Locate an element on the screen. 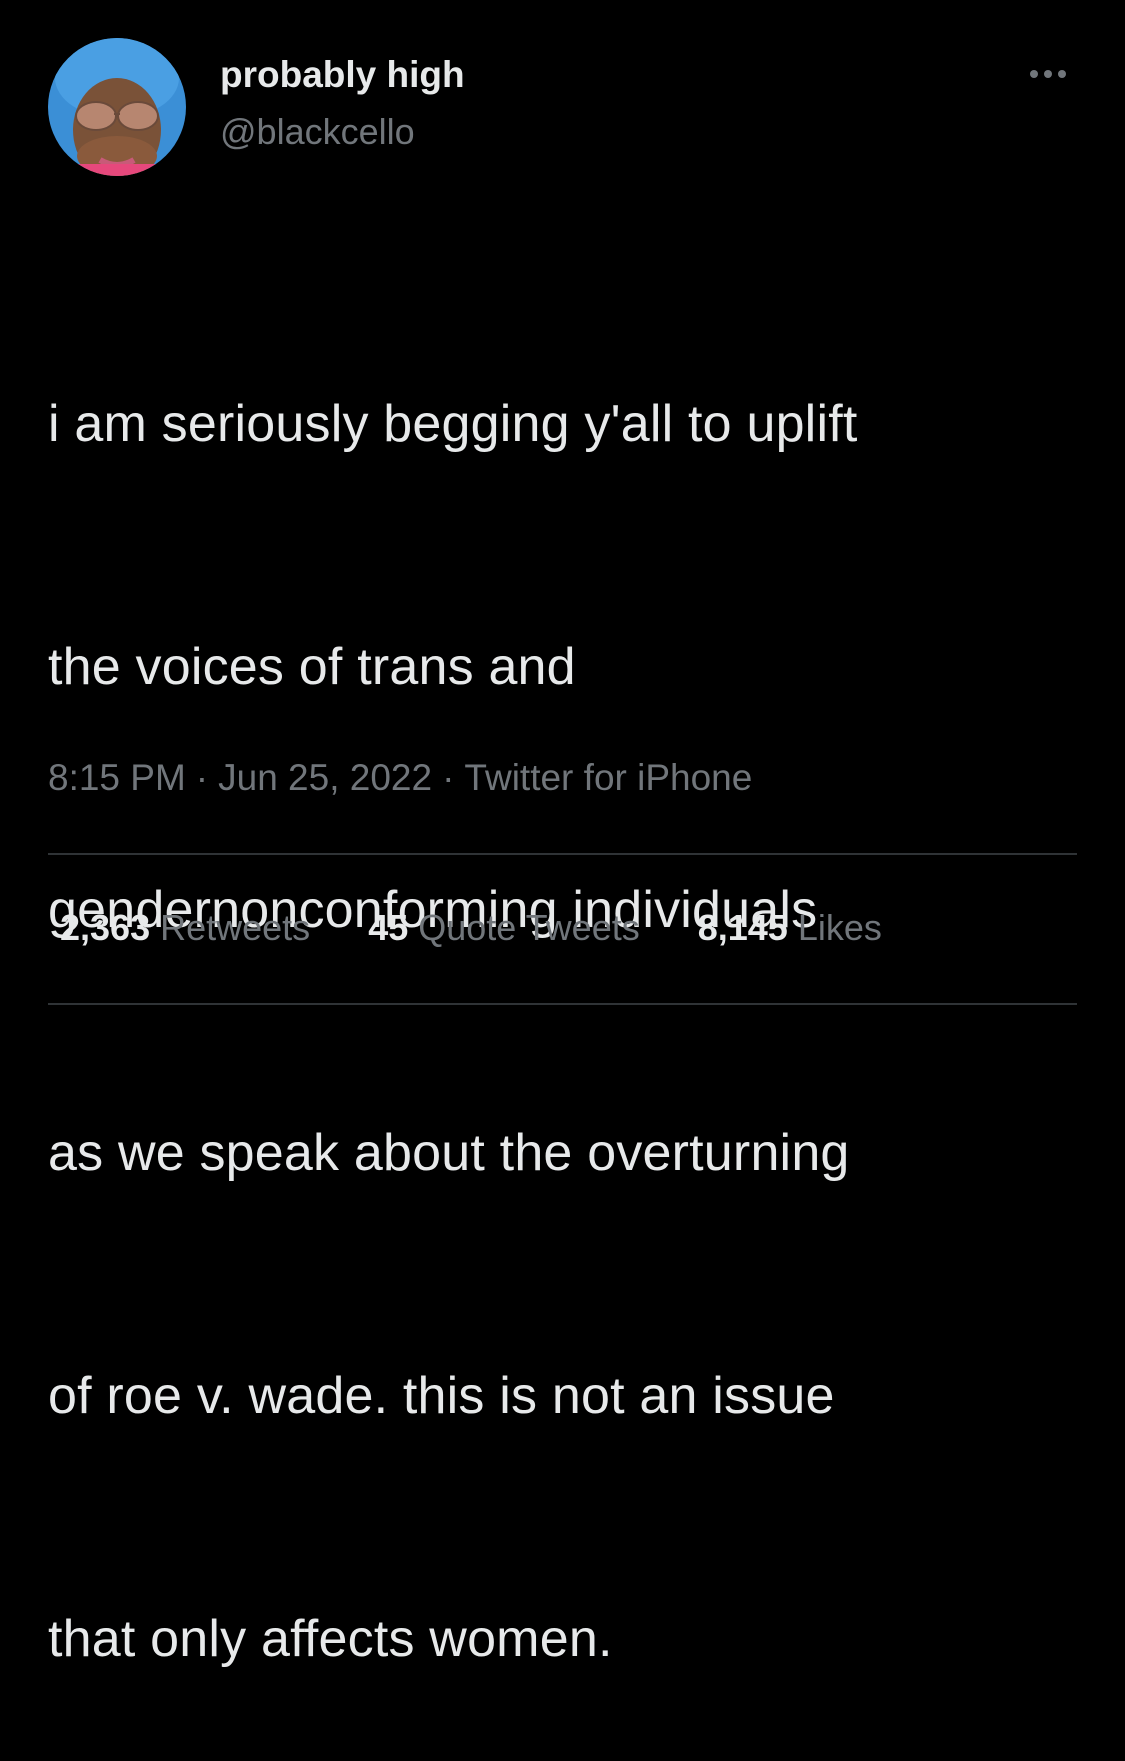 The height and width of the screenshot is (1761, 1125). tweet-text-line: the voices of trans and is located at coordinates (312, 667).